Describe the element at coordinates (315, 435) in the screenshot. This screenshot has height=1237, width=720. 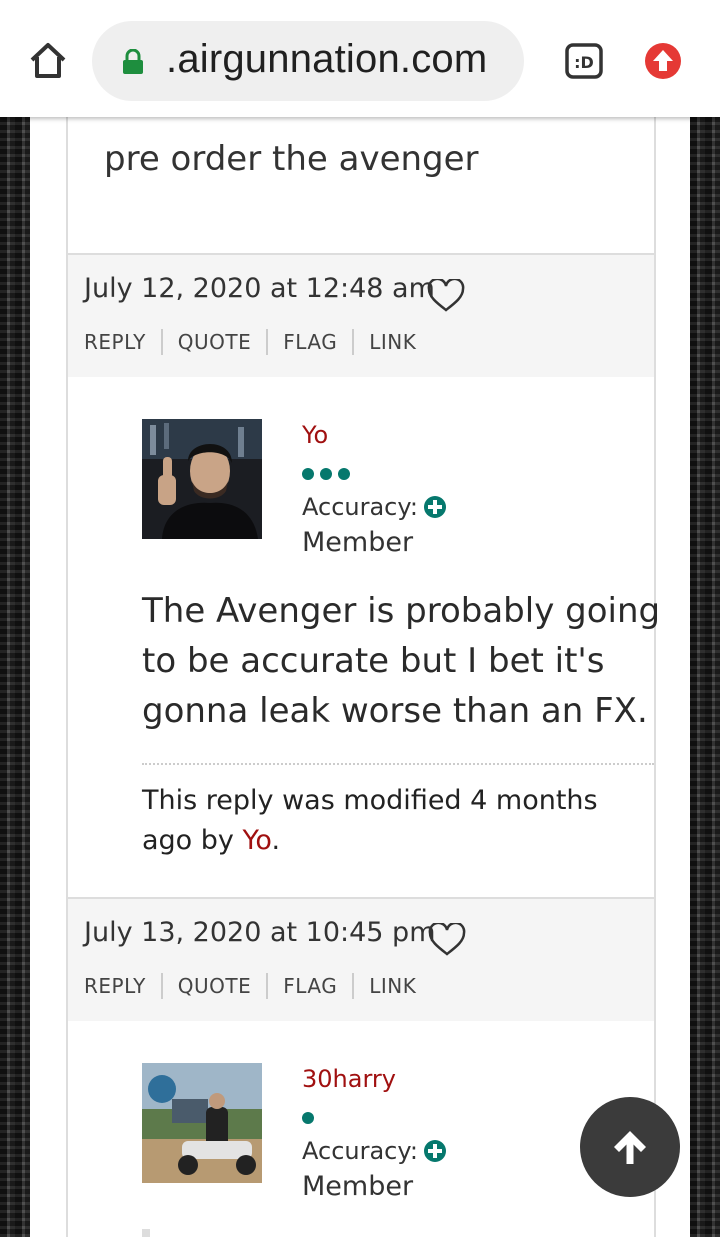
I see `author-name: Yo` at that location.